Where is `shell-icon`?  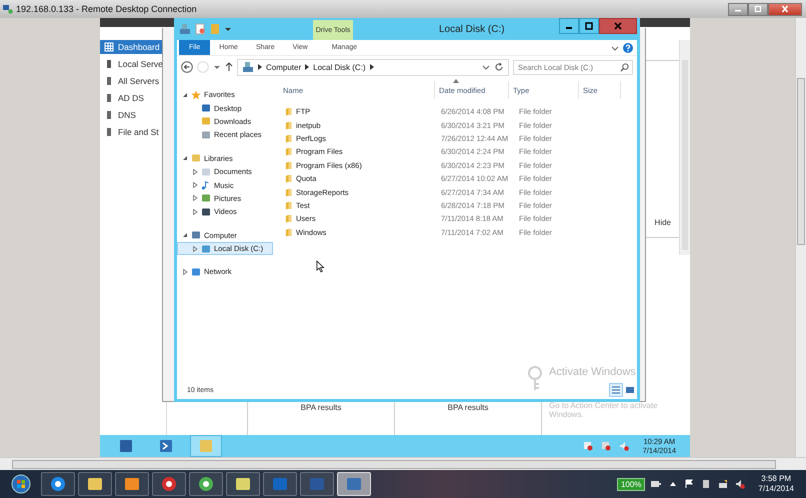 shell-icon is located at coordinates (166, 446).